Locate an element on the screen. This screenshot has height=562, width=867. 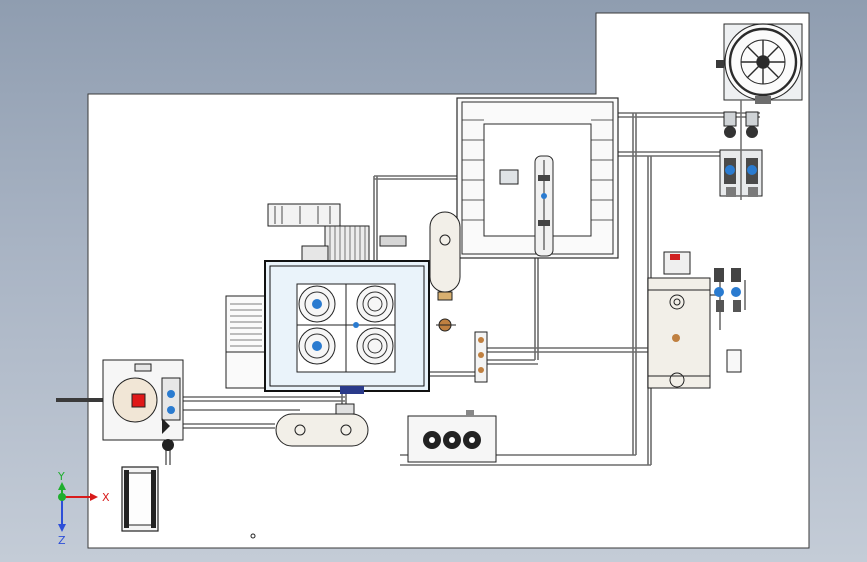
compressor-icon is located at coordinates (346, 328).